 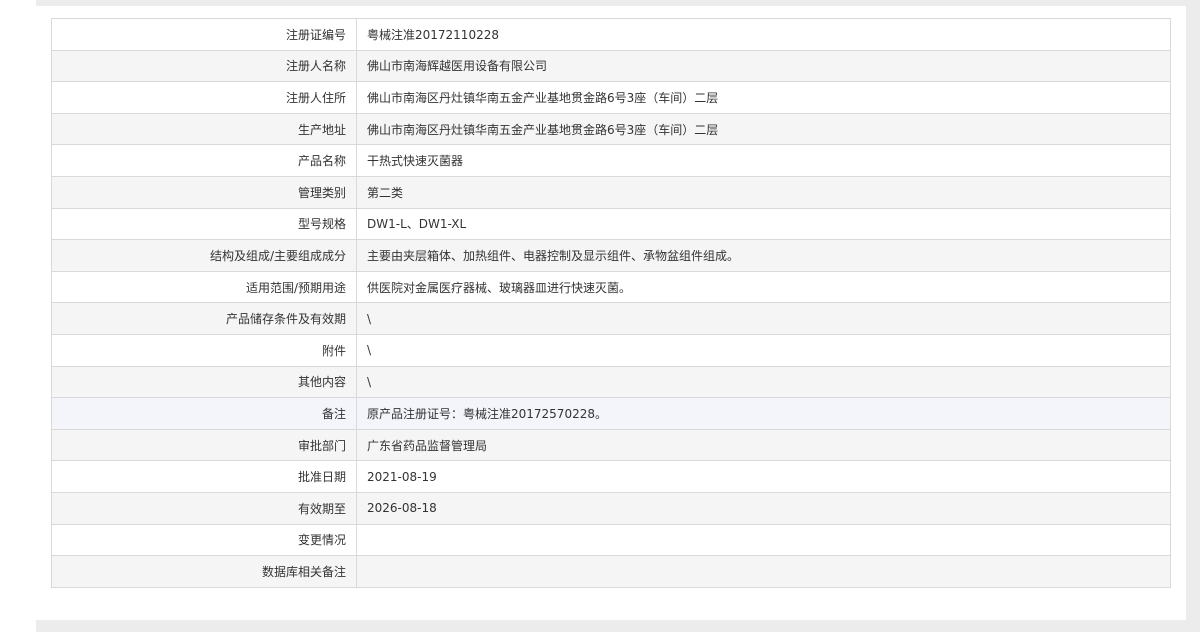 I want to click on row-label: 其他内容, so click(x=204, y=382).